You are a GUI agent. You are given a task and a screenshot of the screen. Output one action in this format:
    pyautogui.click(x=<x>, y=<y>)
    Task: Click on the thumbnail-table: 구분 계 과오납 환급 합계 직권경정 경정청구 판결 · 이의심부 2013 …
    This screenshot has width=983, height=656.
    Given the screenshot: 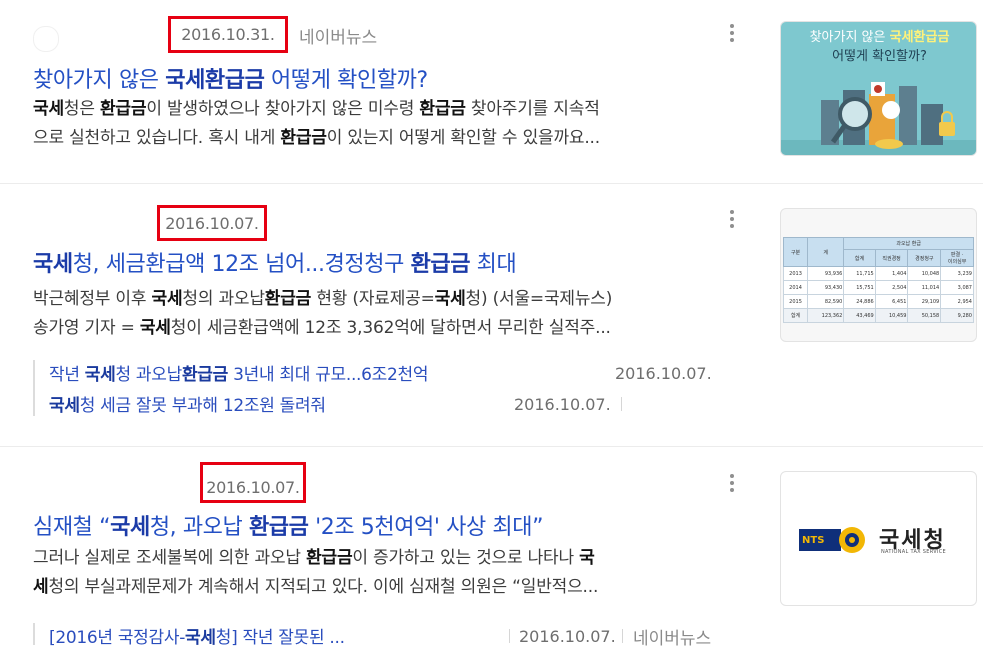 What is the action you would take?
    pyautogui.click(x=878, y=280)
    